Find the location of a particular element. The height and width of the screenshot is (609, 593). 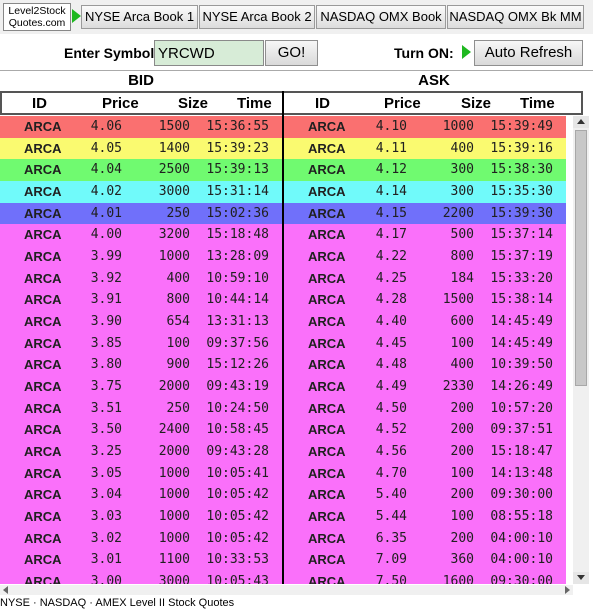

symbol-input is located at coordinates (209, 53).